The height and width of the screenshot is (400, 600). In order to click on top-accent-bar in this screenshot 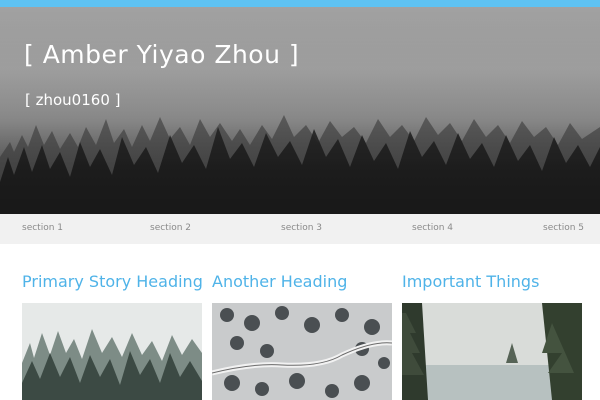, I will do `click(300, 3)`.